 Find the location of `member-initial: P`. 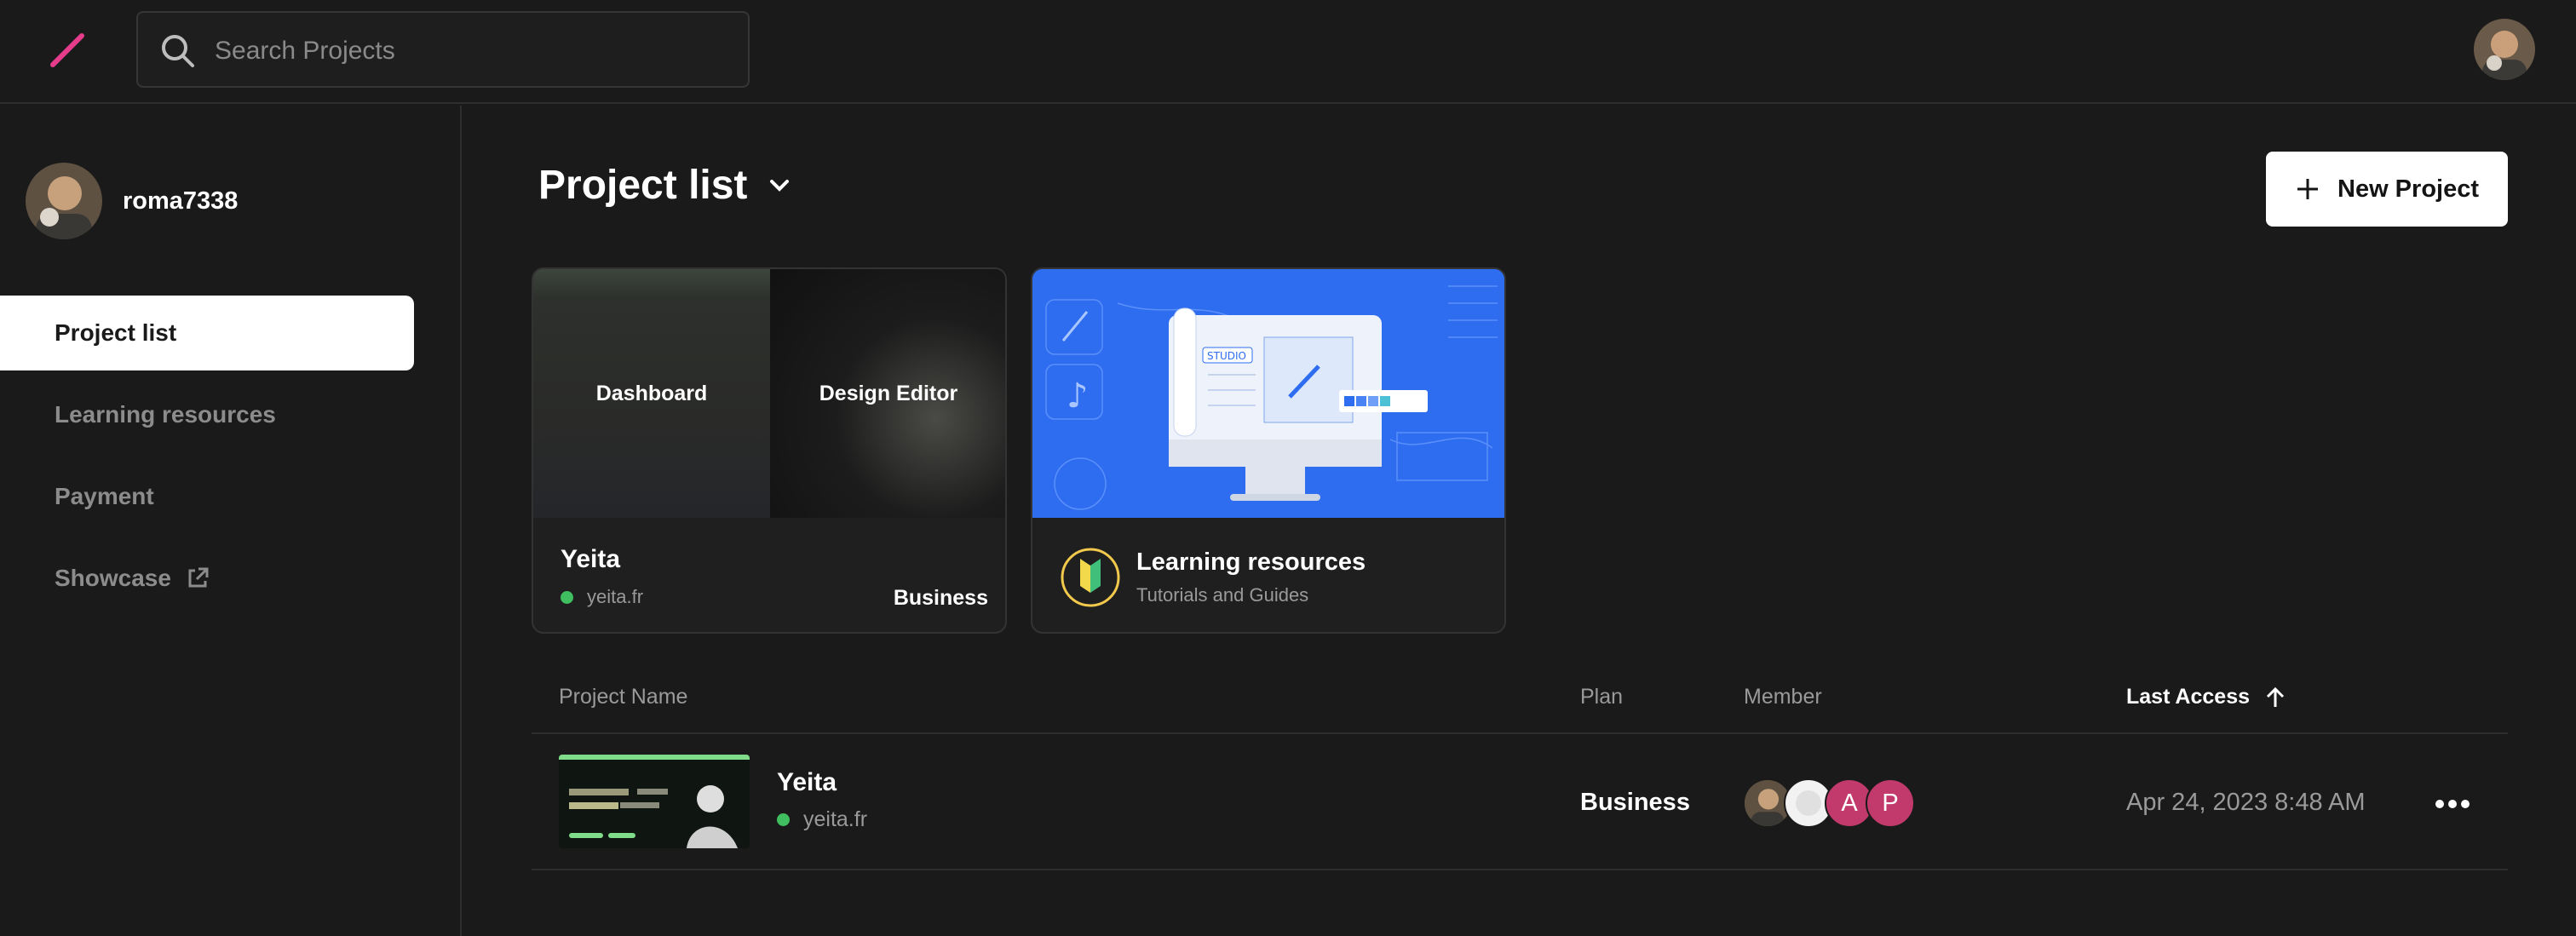

member-initial: P is located at coordinates (1891, 803).